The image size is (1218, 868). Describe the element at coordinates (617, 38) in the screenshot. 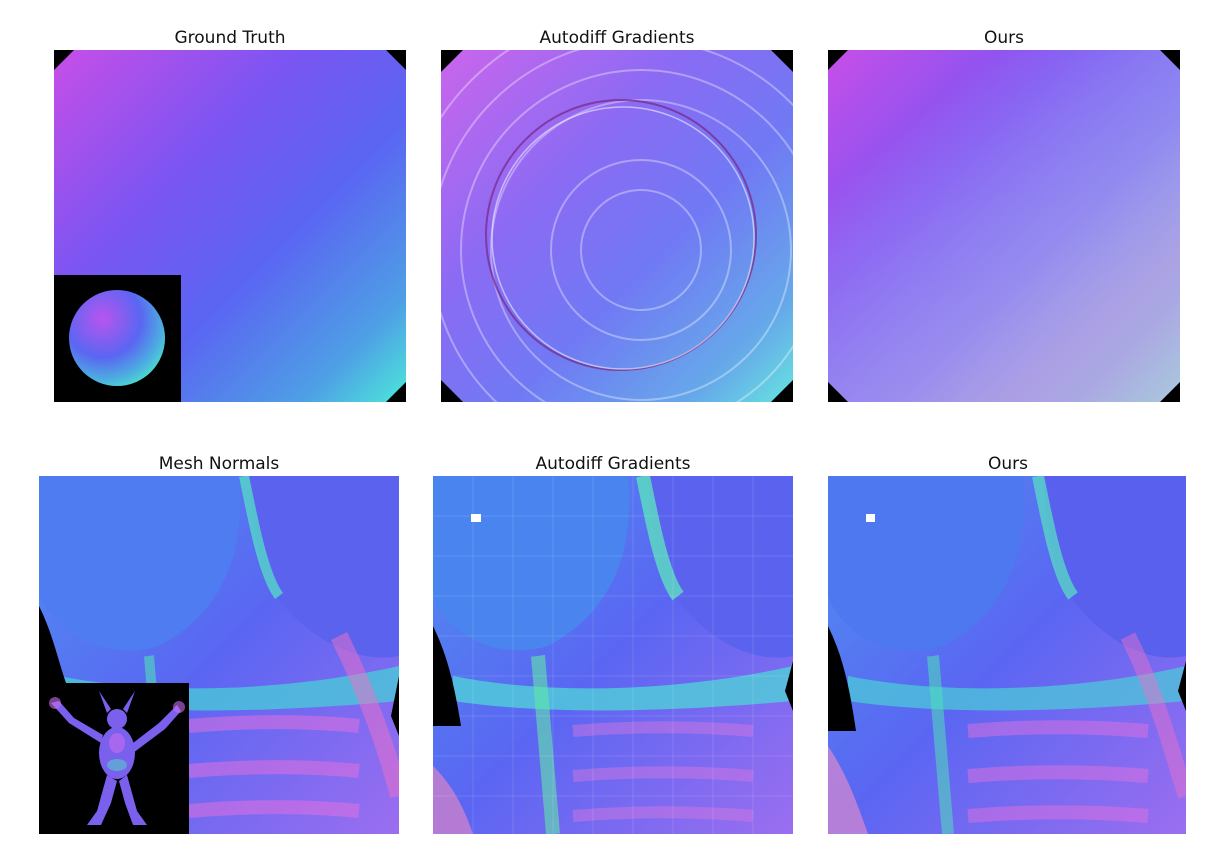

I see `title-autodiff-top: Autodiff Gradients` at that location.